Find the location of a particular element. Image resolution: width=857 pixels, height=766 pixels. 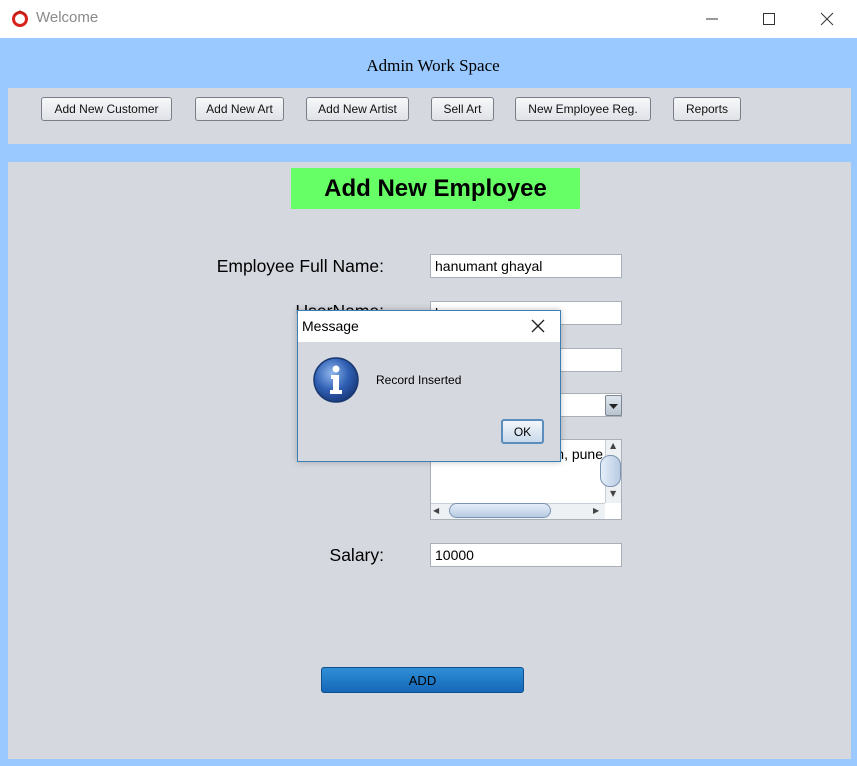

minimize-icon is located at coordinates (712, 19).